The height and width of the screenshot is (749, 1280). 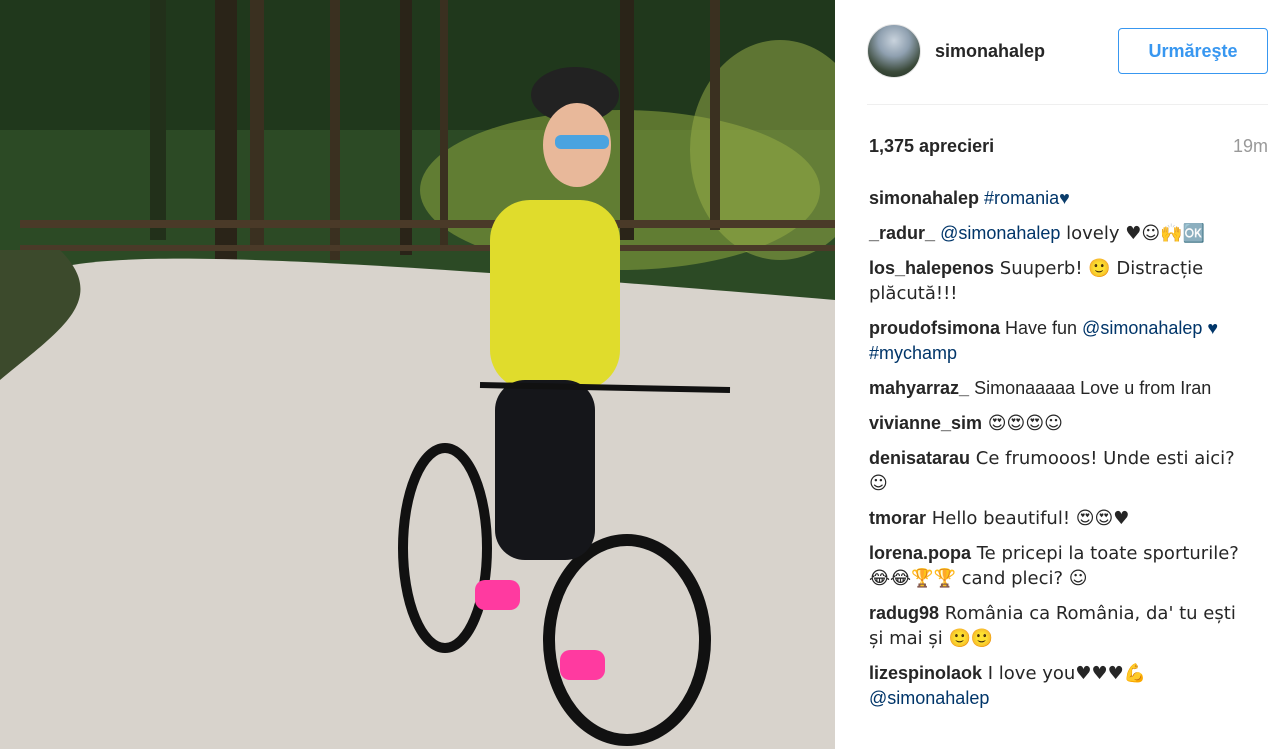 What do you see at coordinates (990, 51) in the screenshot?
I see `author-username: simonahalep` at bounding box center [990, 51].